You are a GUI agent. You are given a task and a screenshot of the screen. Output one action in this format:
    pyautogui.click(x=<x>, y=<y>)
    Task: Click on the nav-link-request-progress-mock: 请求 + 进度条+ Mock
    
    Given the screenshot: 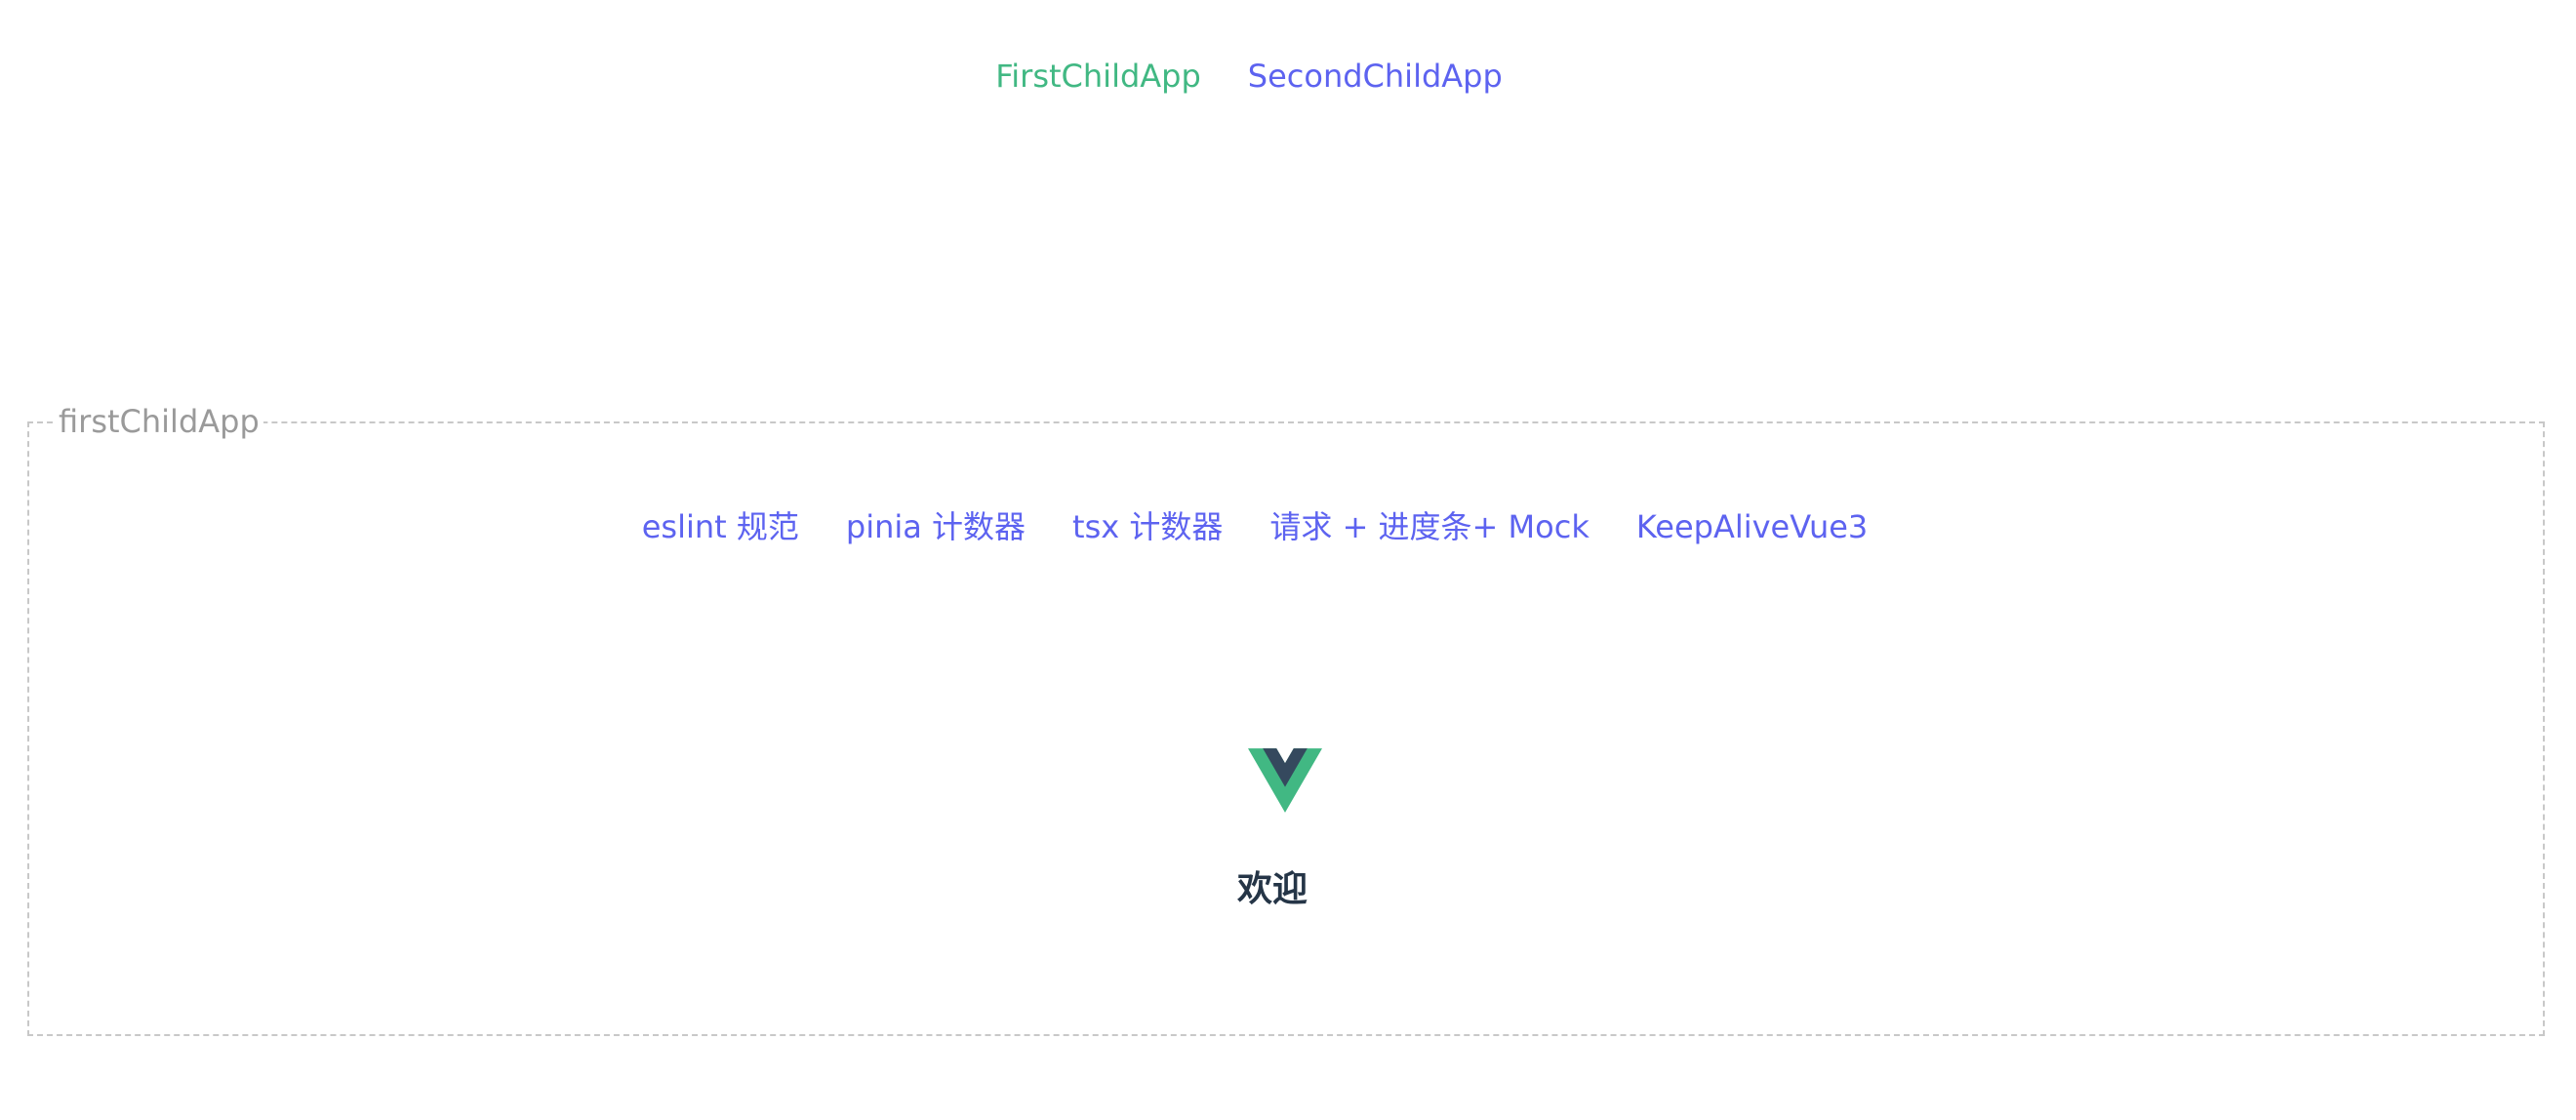 What is the action you would take?
    pyautogui.click(x=1429, y=526)
    